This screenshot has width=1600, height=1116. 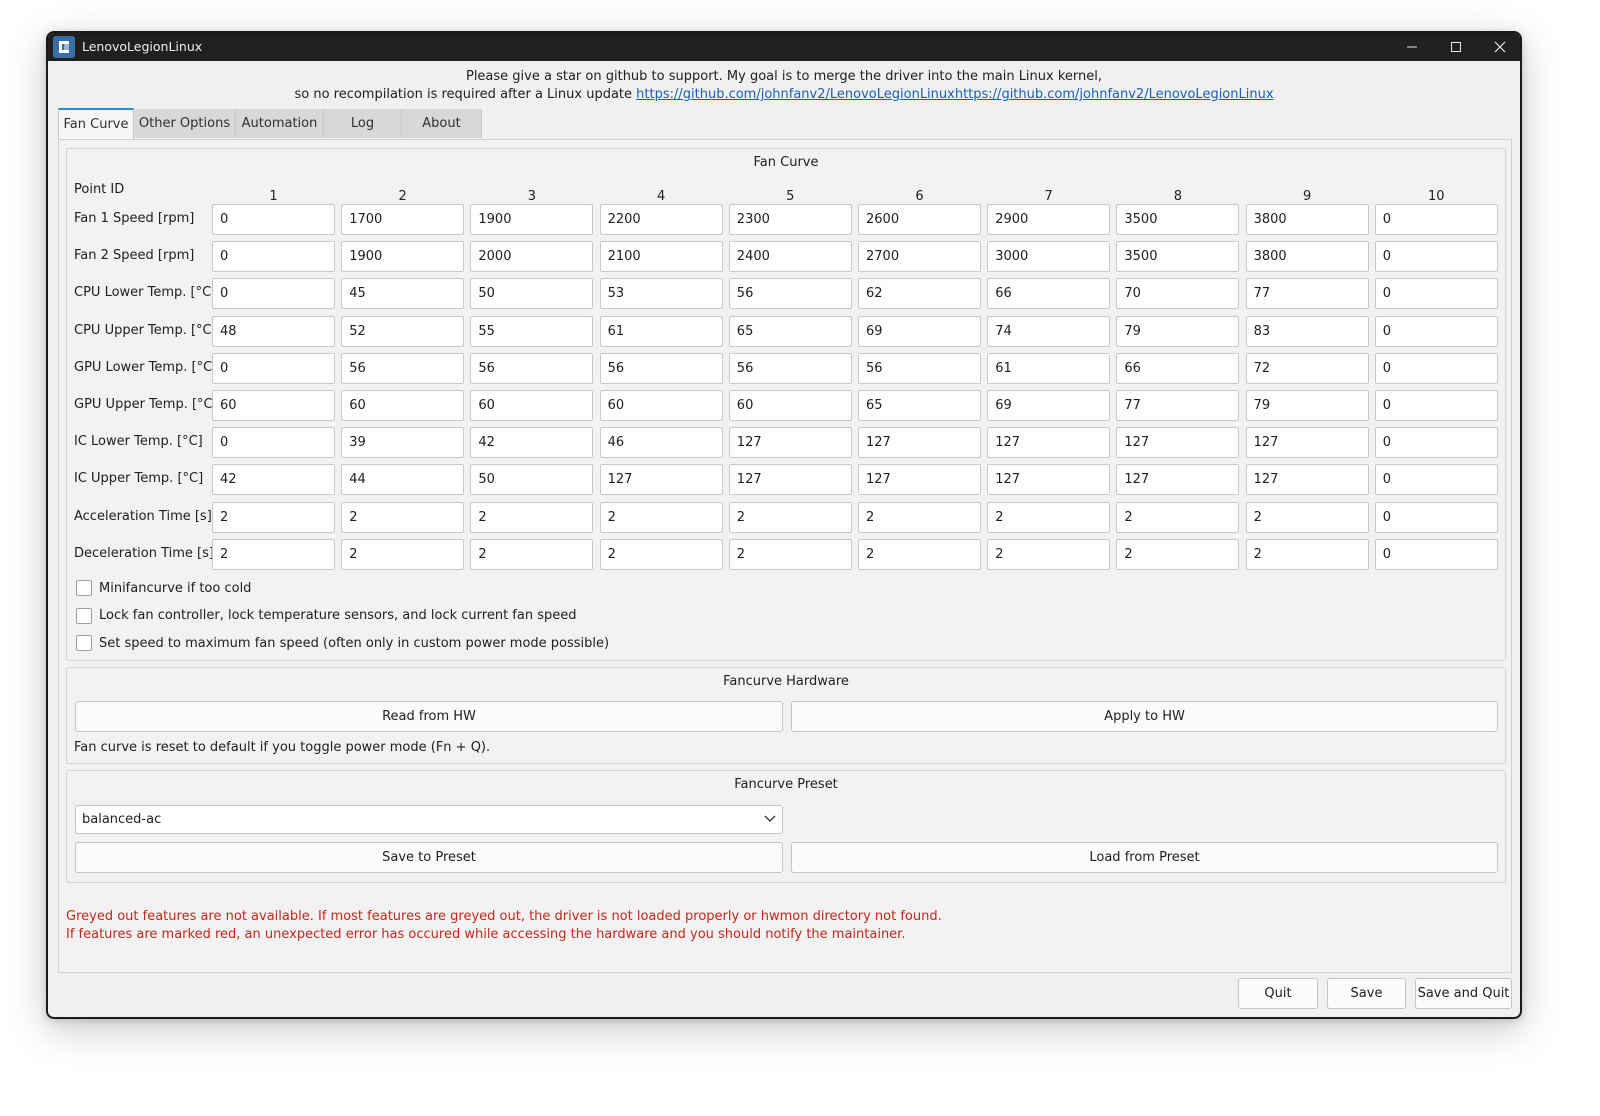 What do you see at coordinates (442, 123) in the screenshot?
I see `tab-about: About` at bounding box center [442, 123].